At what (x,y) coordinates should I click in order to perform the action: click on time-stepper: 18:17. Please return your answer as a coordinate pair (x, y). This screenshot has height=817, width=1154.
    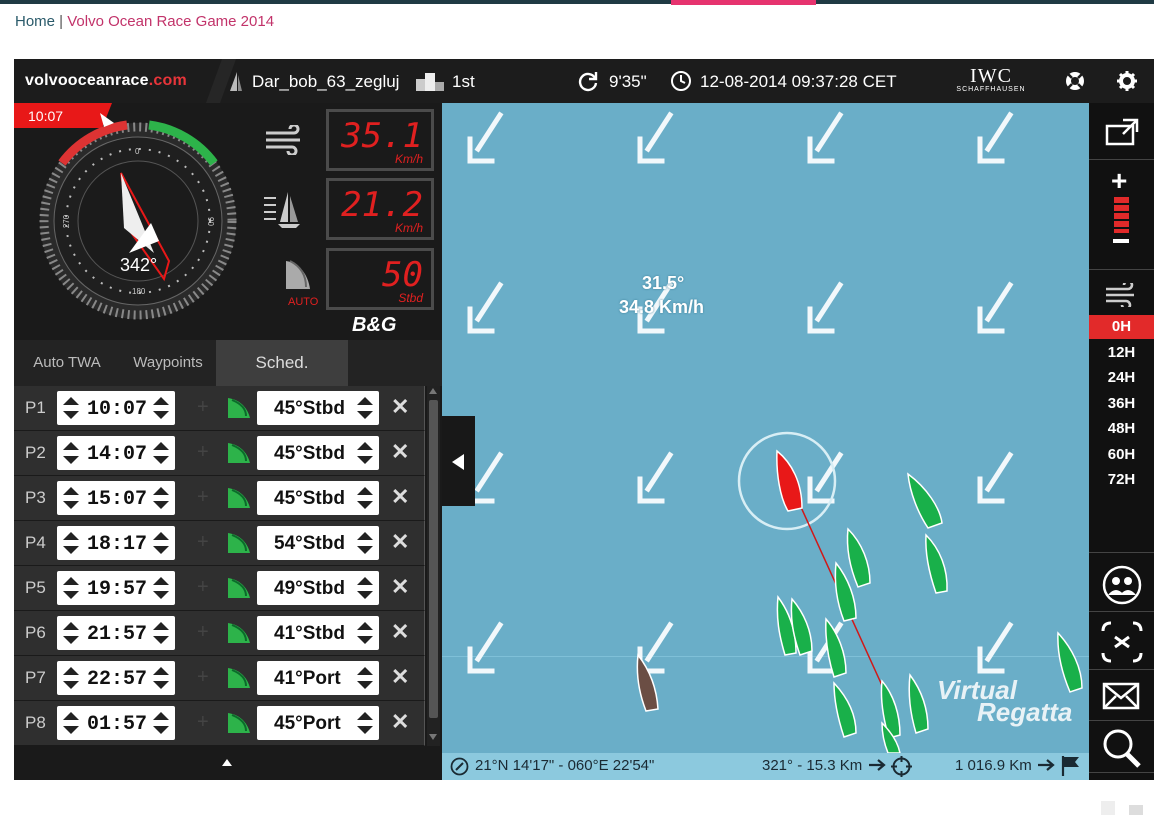
    Looking at the image, I should click on (116, 543).